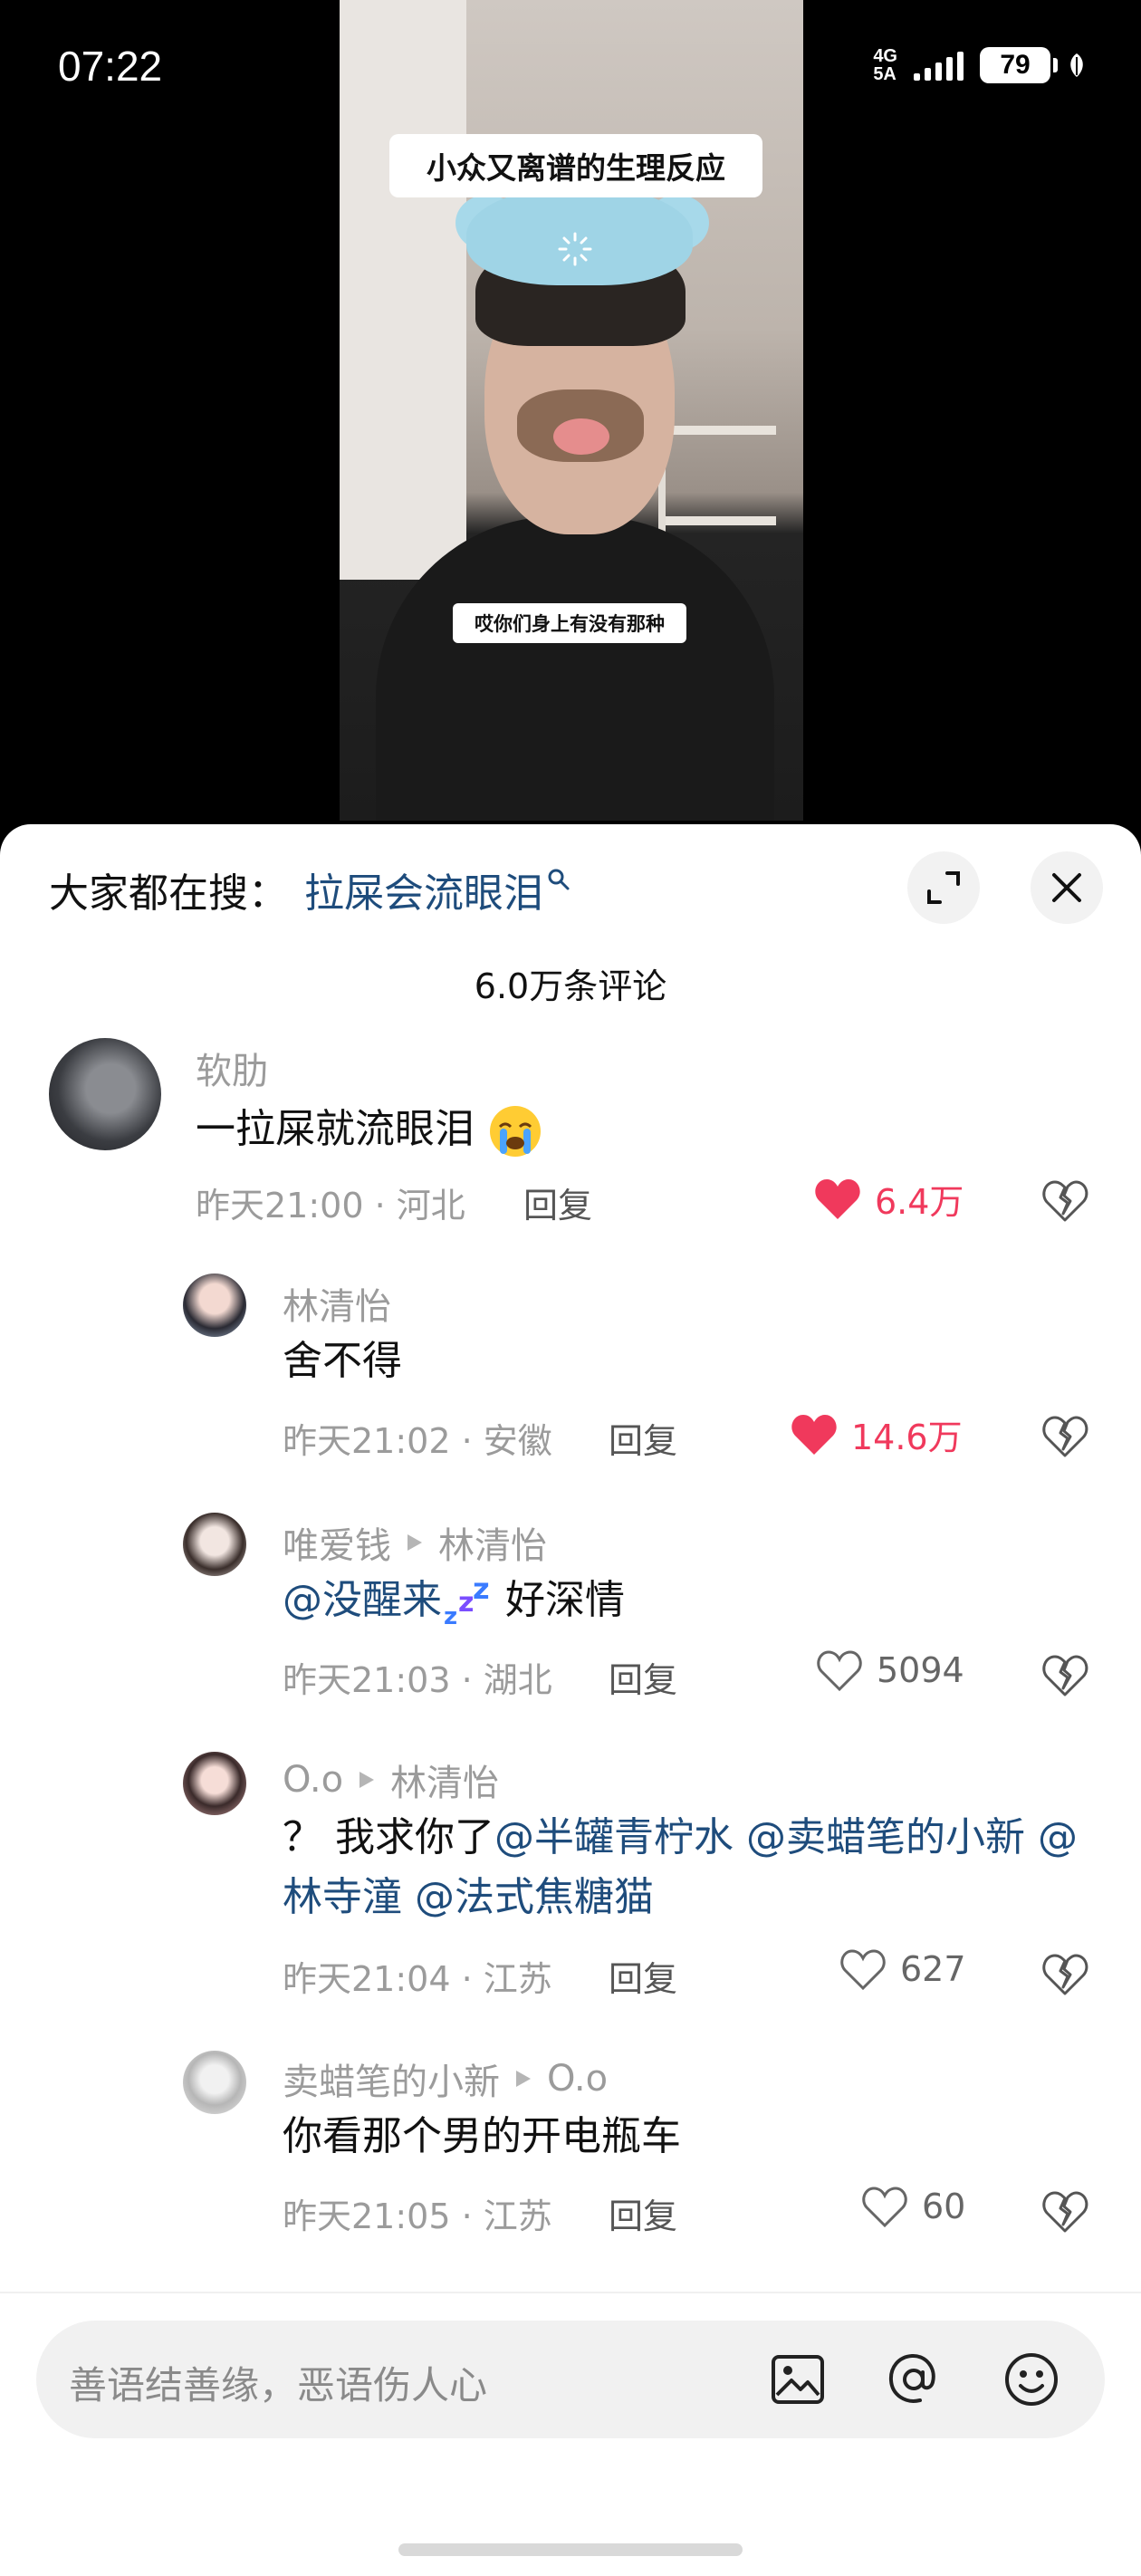 The width and height of the screenshot is (1141, 2576). Describe the element at coordinates (418, 1979) in the screenshot. I see `comment-meta: 昨天21:04 · 江苏` at that location.